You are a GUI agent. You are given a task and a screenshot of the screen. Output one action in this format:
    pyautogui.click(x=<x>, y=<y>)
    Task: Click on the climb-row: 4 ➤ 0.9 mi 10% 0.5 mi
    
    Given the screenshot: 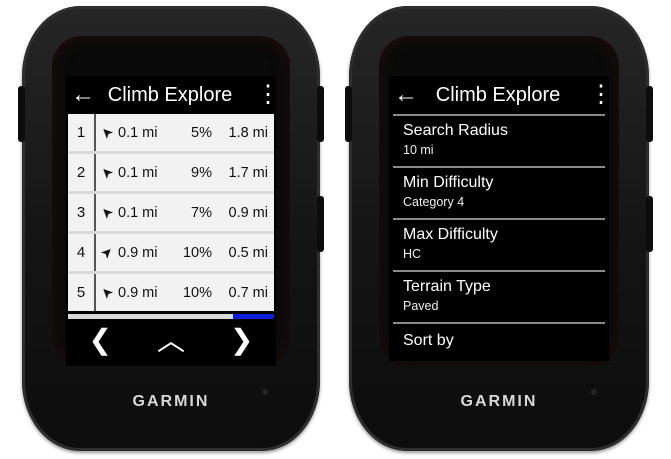 What is the action you would take?
    pyautogui.click(x=171, y=252)
    